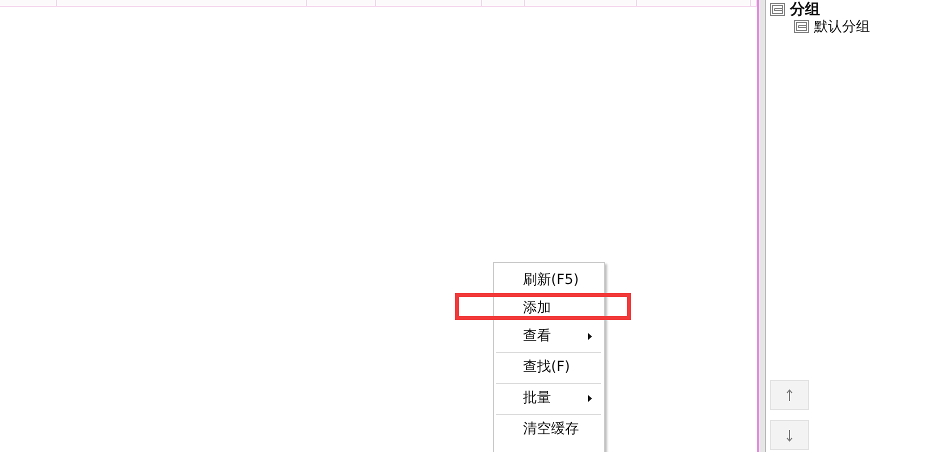  I want to click on down-arrow-icon, so click(789, 435).